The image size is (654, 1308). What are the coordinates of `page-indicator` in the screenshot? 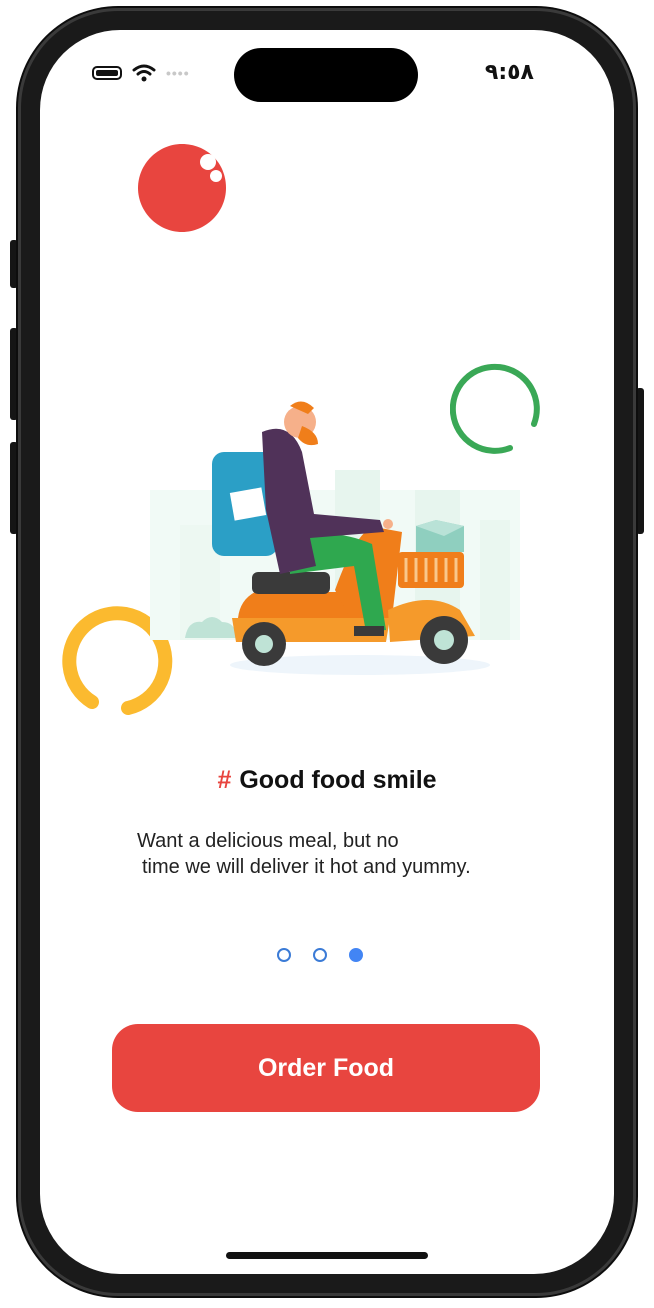 It's located at (320, 955).